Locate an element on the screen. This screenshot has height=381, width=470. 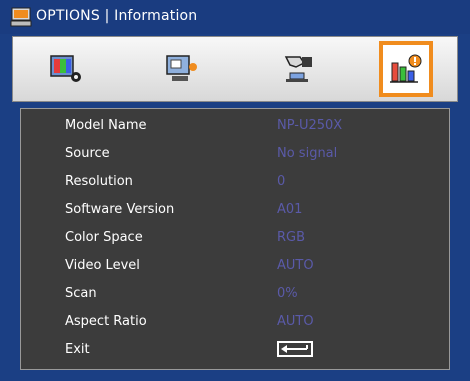
tab-information is located at coordinates (406, 69).